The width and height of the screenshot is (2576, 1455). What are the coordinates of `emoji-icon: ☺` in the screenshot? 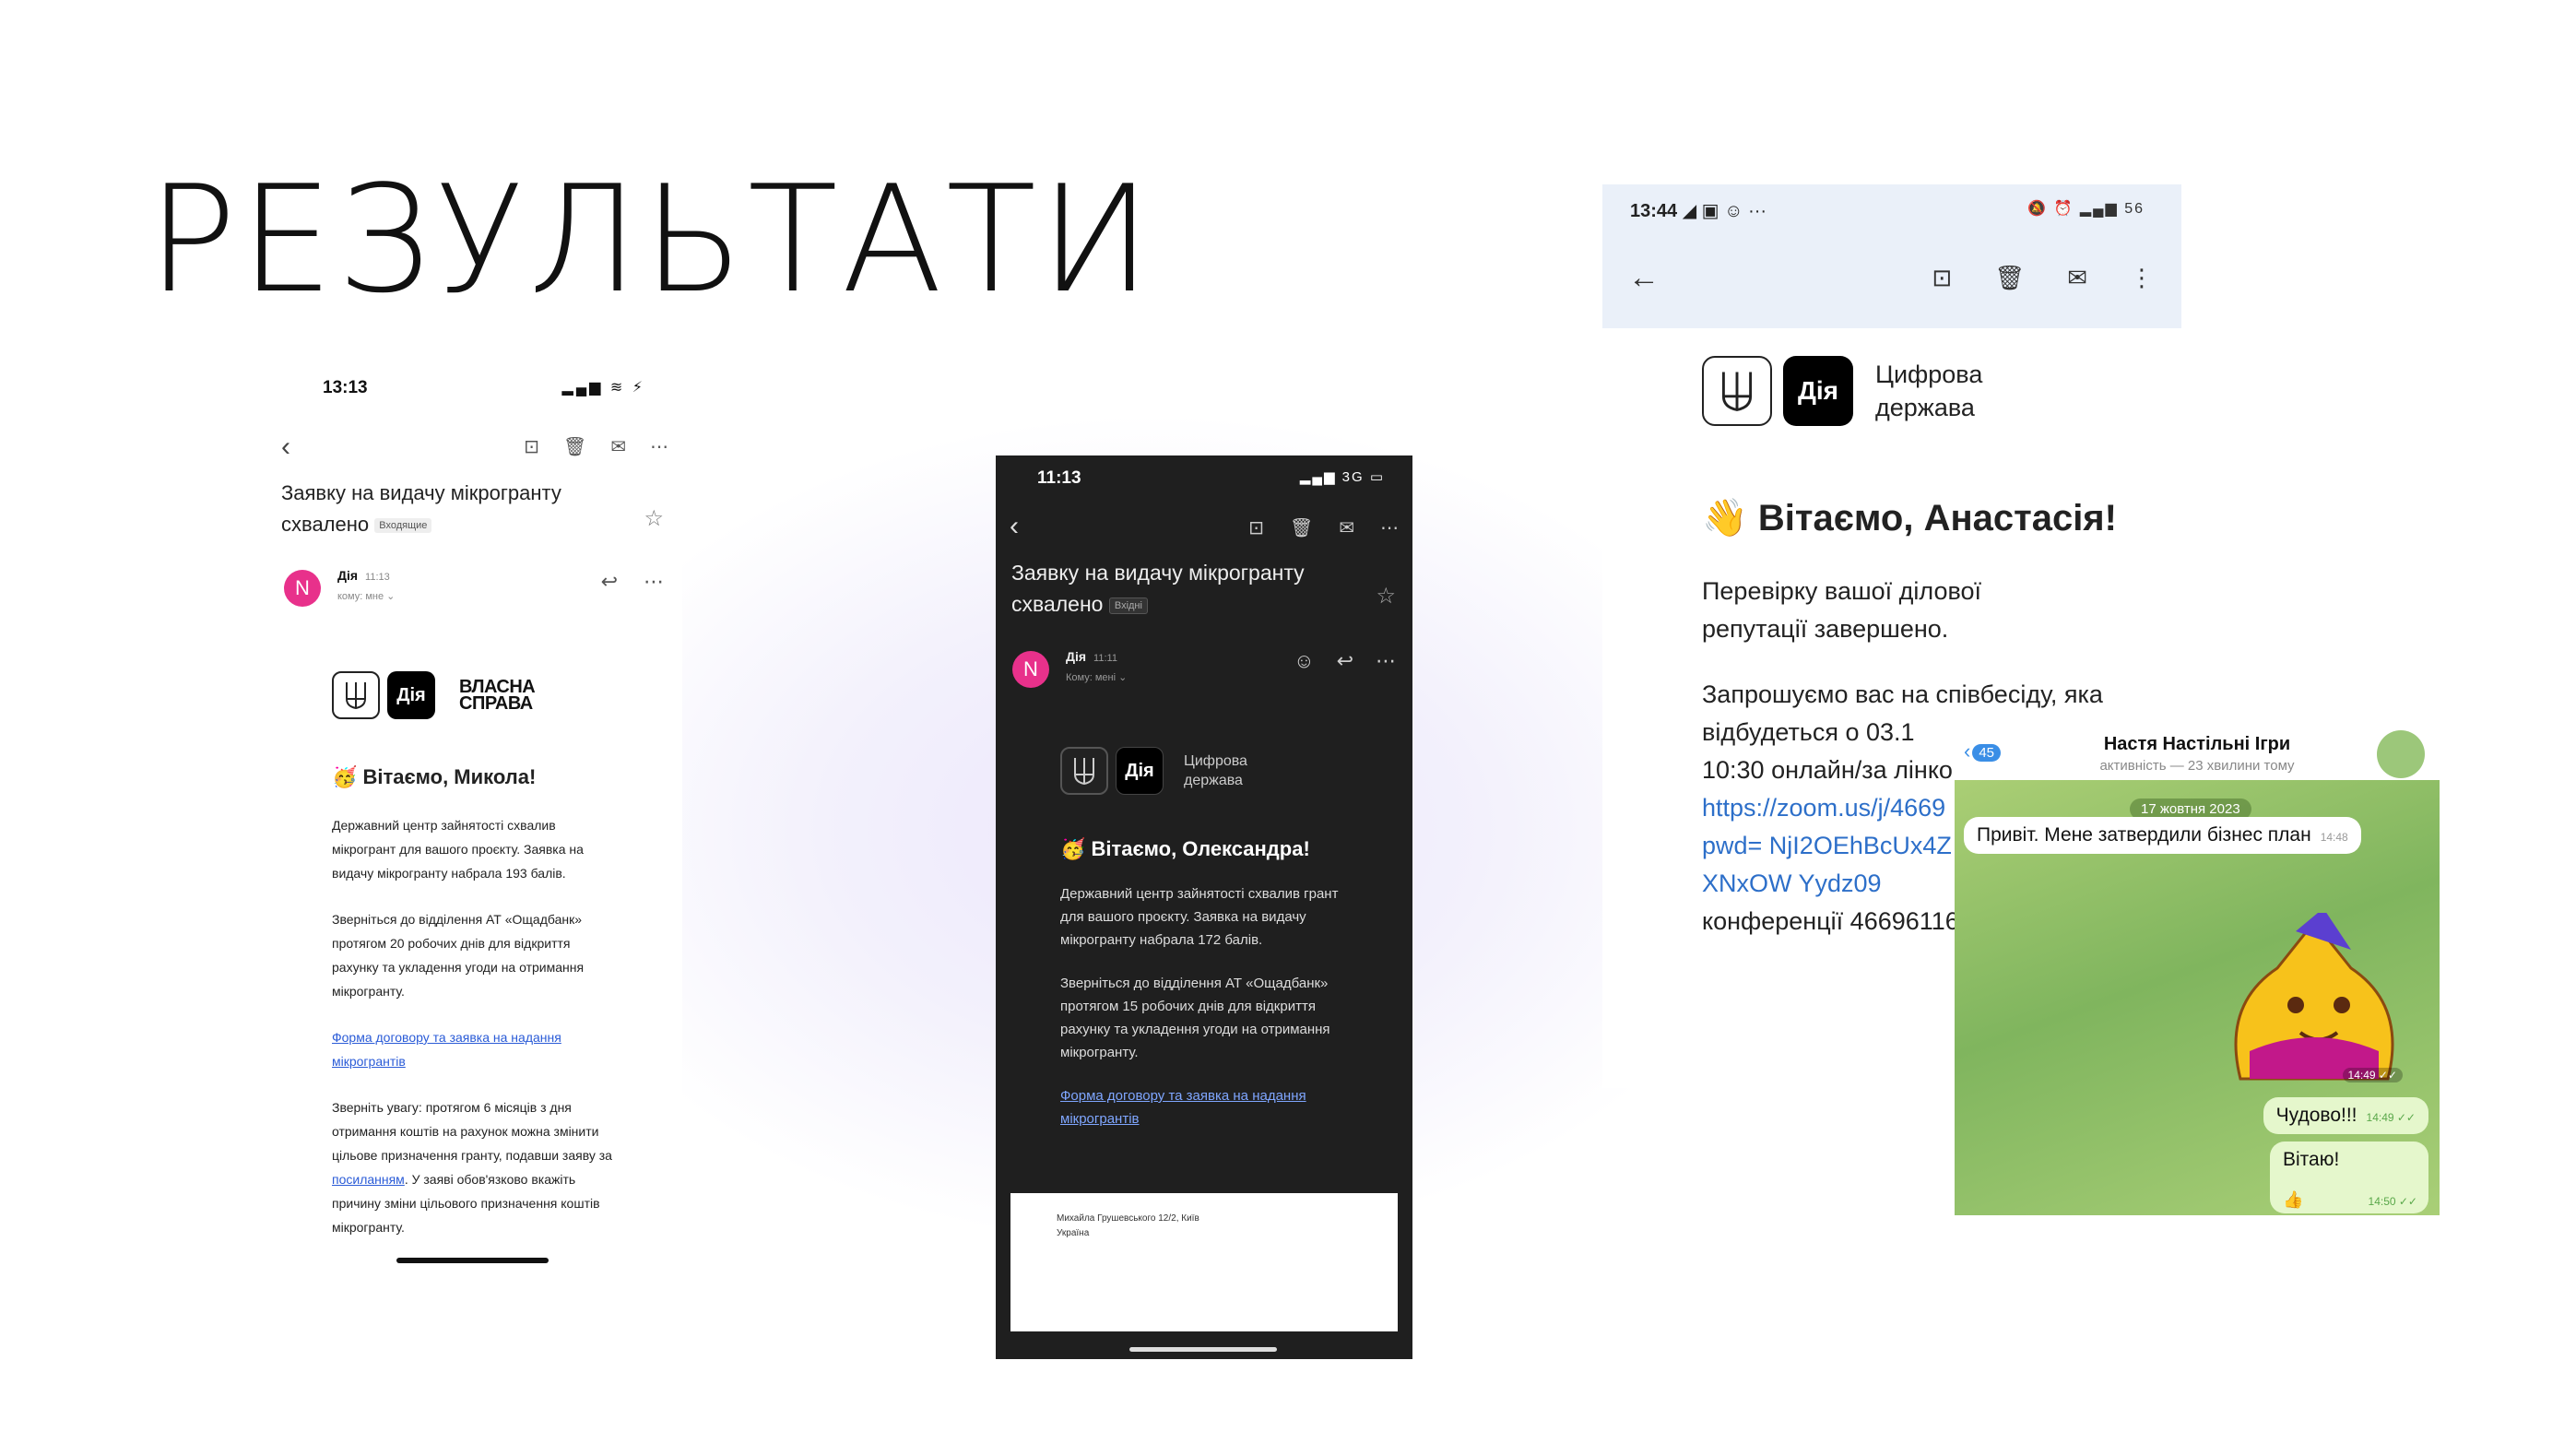 It's located at (1304, 661).